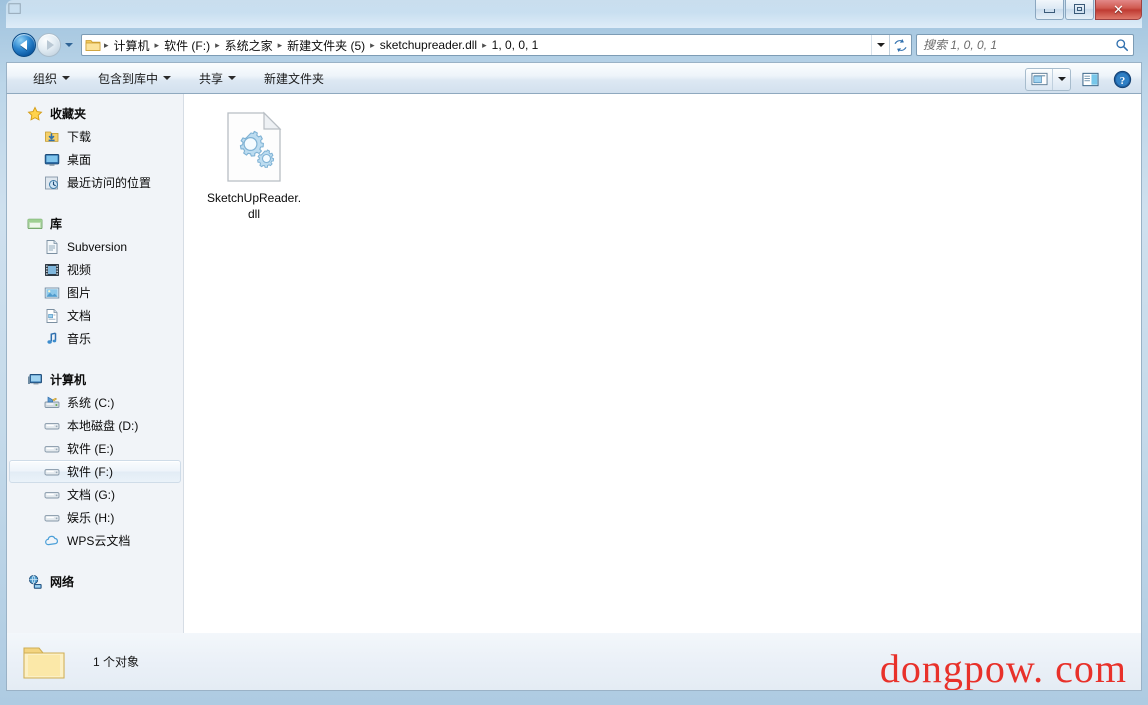  Describe the element at coordinates (254, 206) in the screenshot. I see `file-name-label: SketchUpReader.dll` at that location.